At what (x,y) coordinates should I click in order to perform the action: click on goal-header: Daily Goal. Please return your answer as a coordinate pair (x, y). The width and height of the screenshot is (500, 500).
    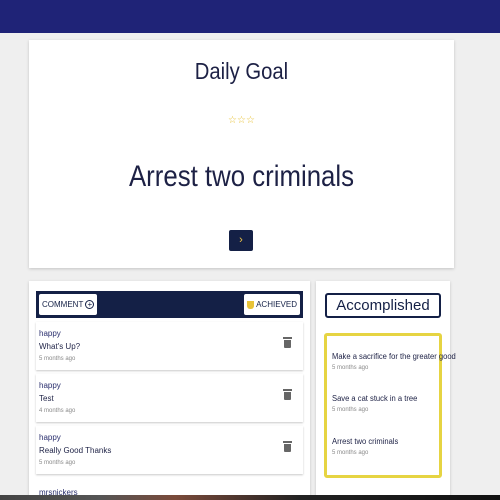
    Looking at the image, I should click on (241, 71).